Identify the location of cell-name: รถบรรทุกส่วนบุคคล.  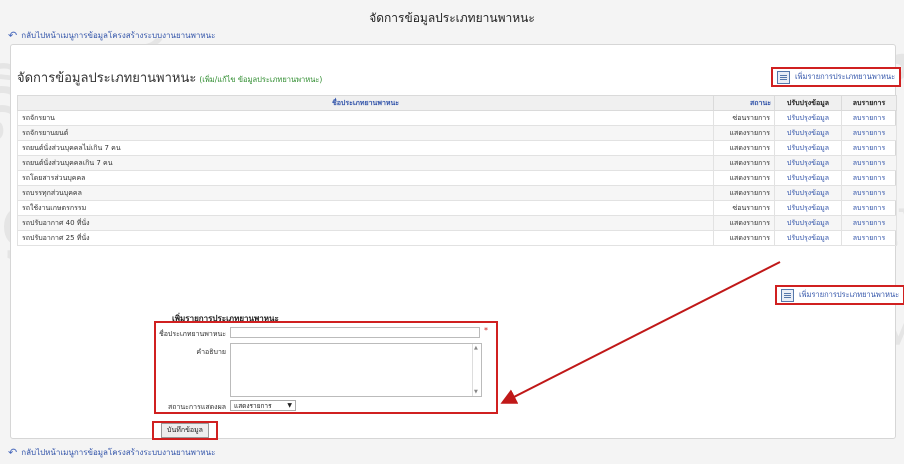
(365, 193).